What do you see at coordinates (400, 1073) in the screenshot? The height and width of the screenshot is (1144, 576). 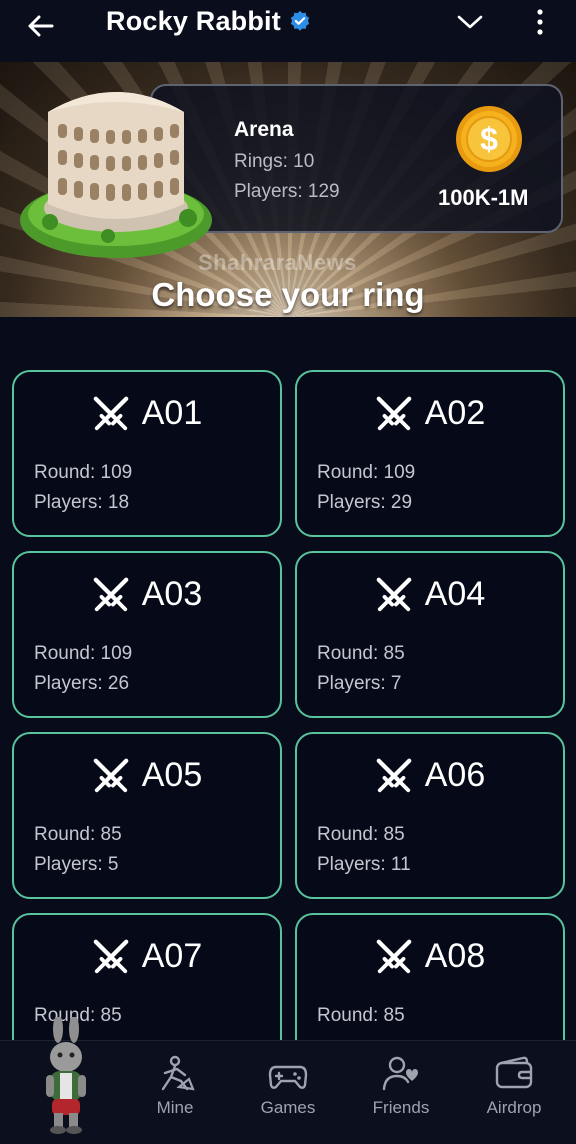 I see `friends-icon` at bounding box center [400, 1073].